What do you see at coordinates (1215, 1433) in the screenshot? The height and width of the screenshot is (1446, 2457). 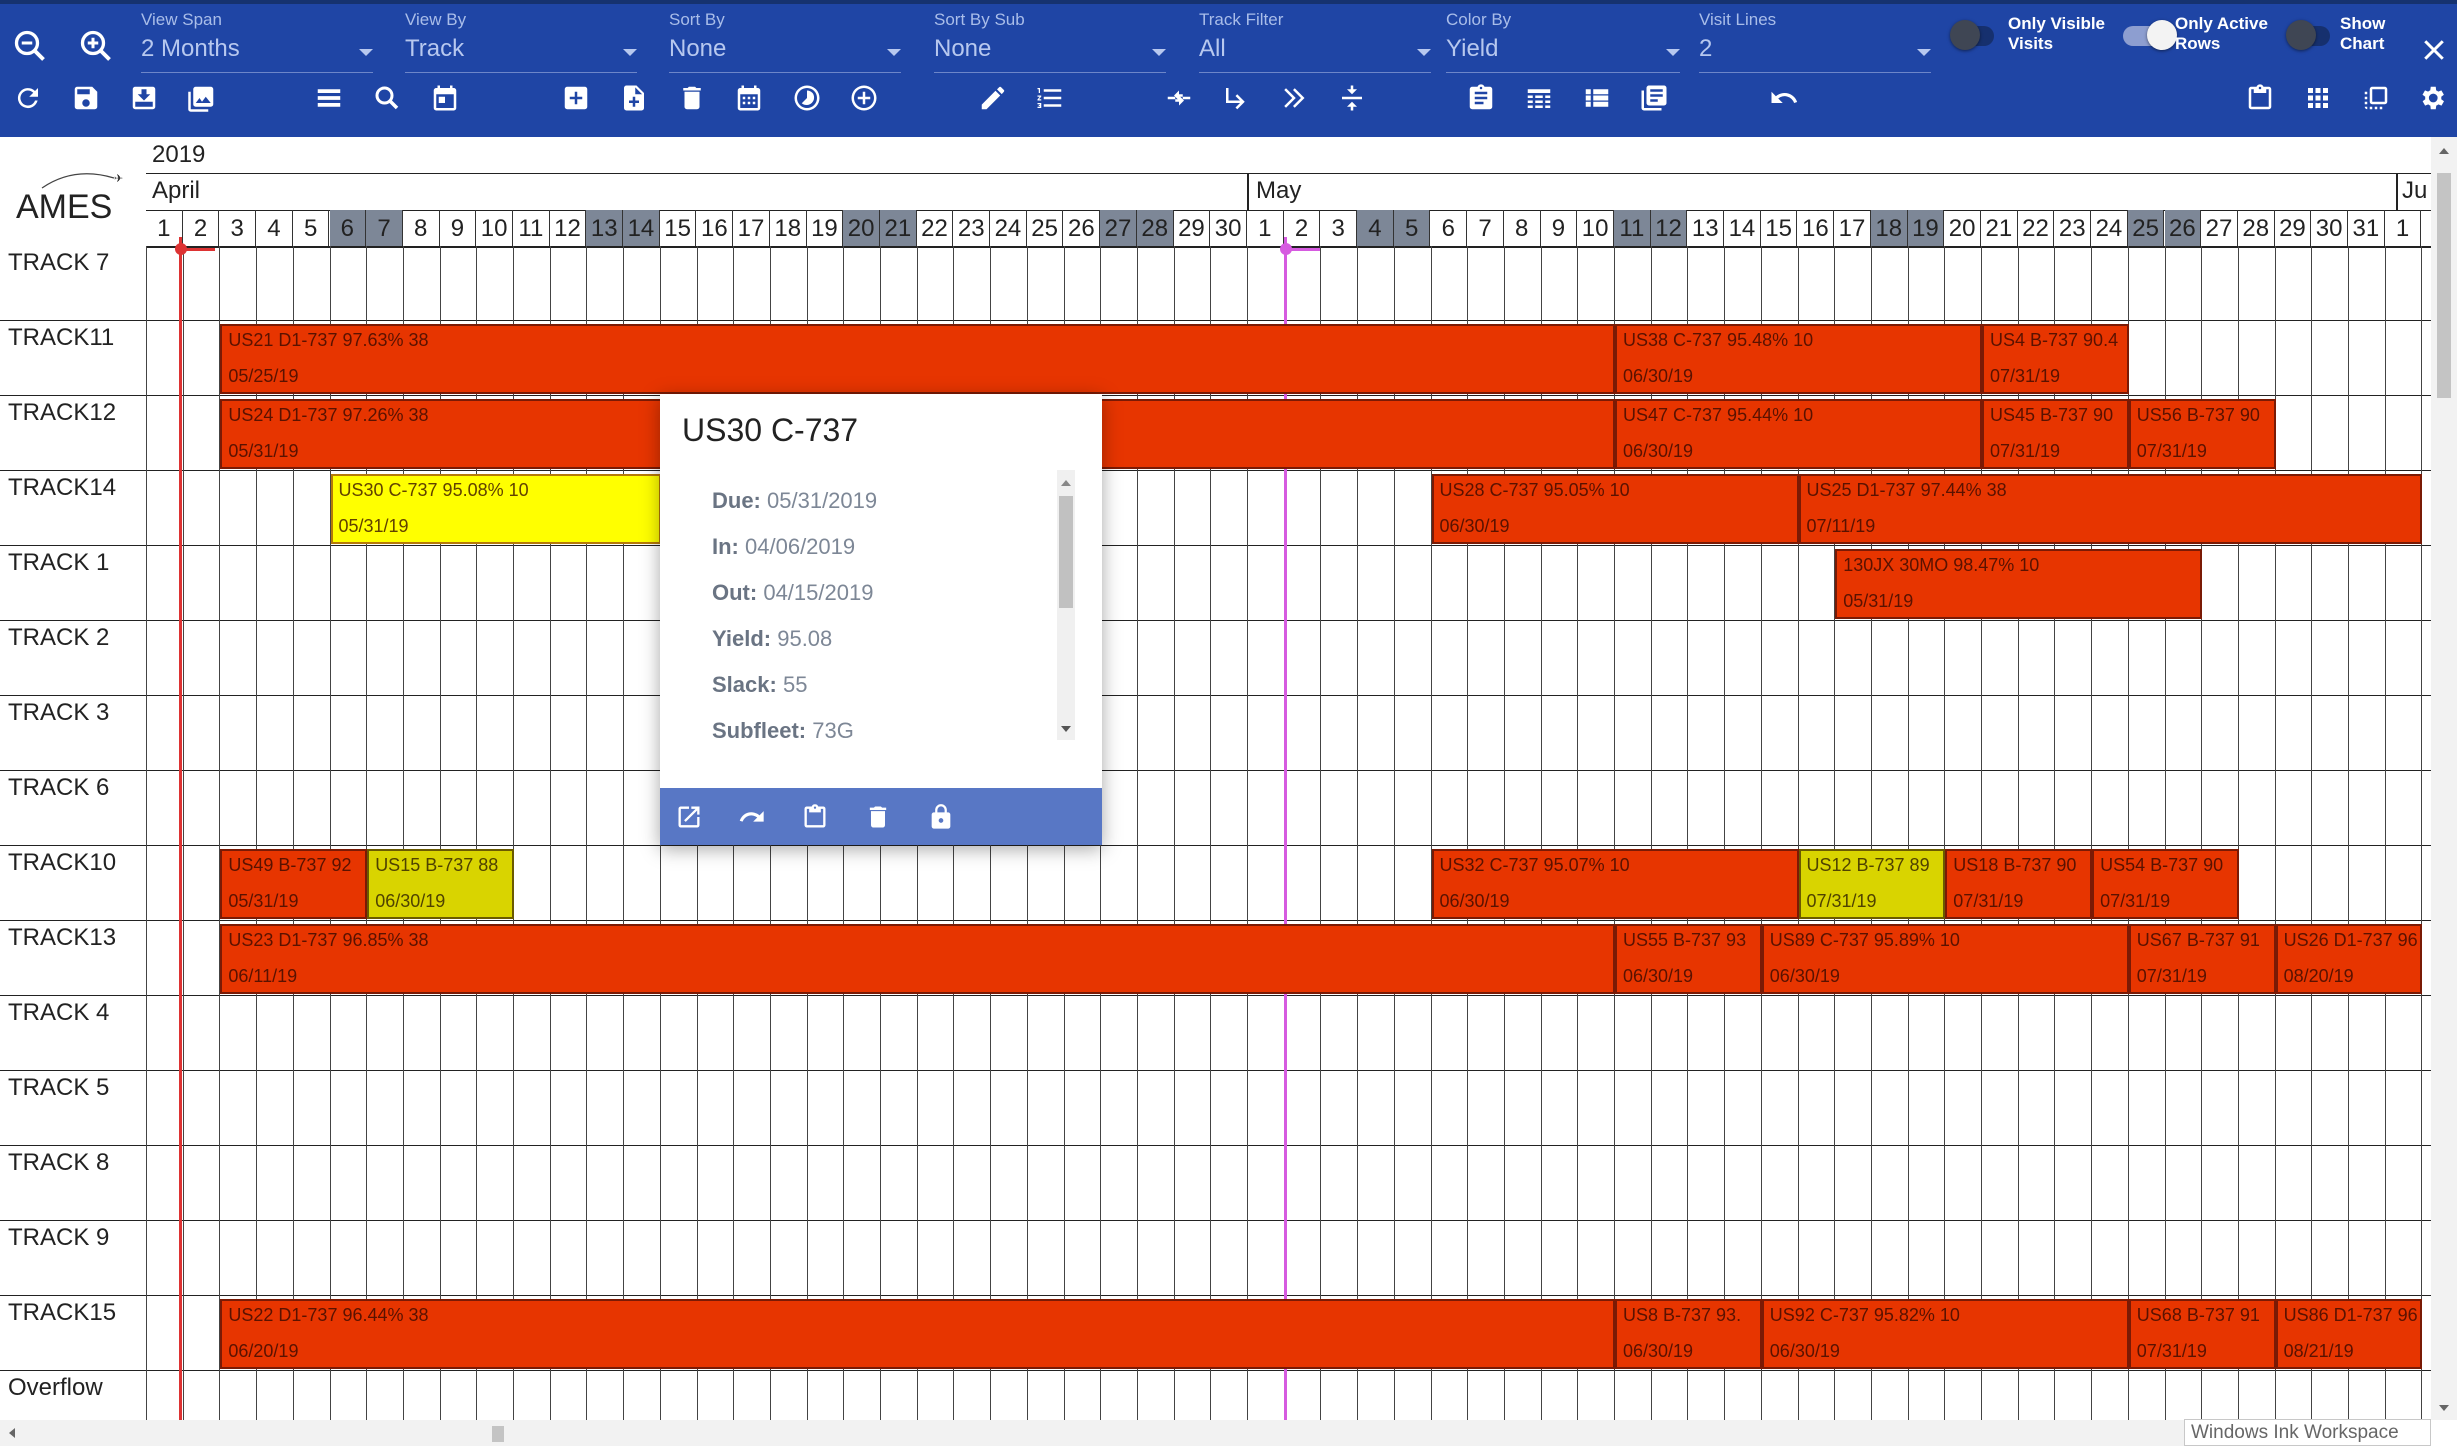 I see `horizontal-scrollbar` at bounding box center [1215, 1433].